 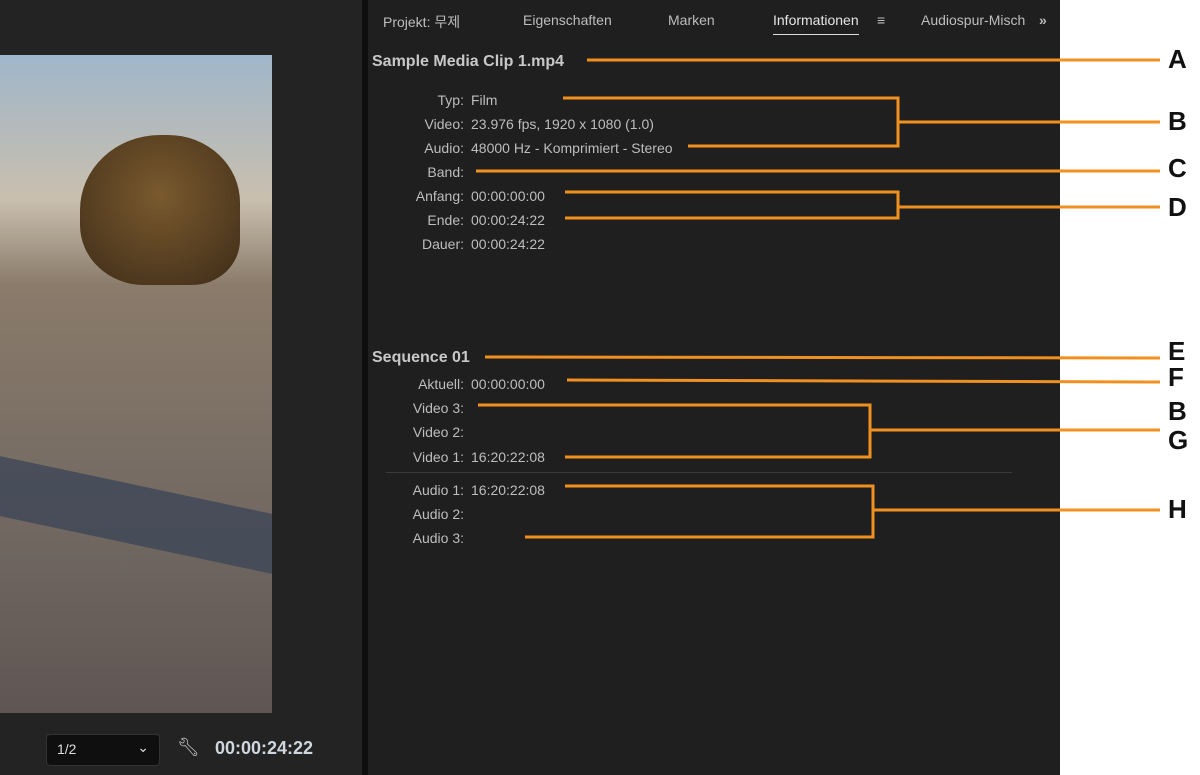 What do you see at coordinates (819, 431) in the screenshot?
I see `callout-line-bg` at bounding box center [819, 431].